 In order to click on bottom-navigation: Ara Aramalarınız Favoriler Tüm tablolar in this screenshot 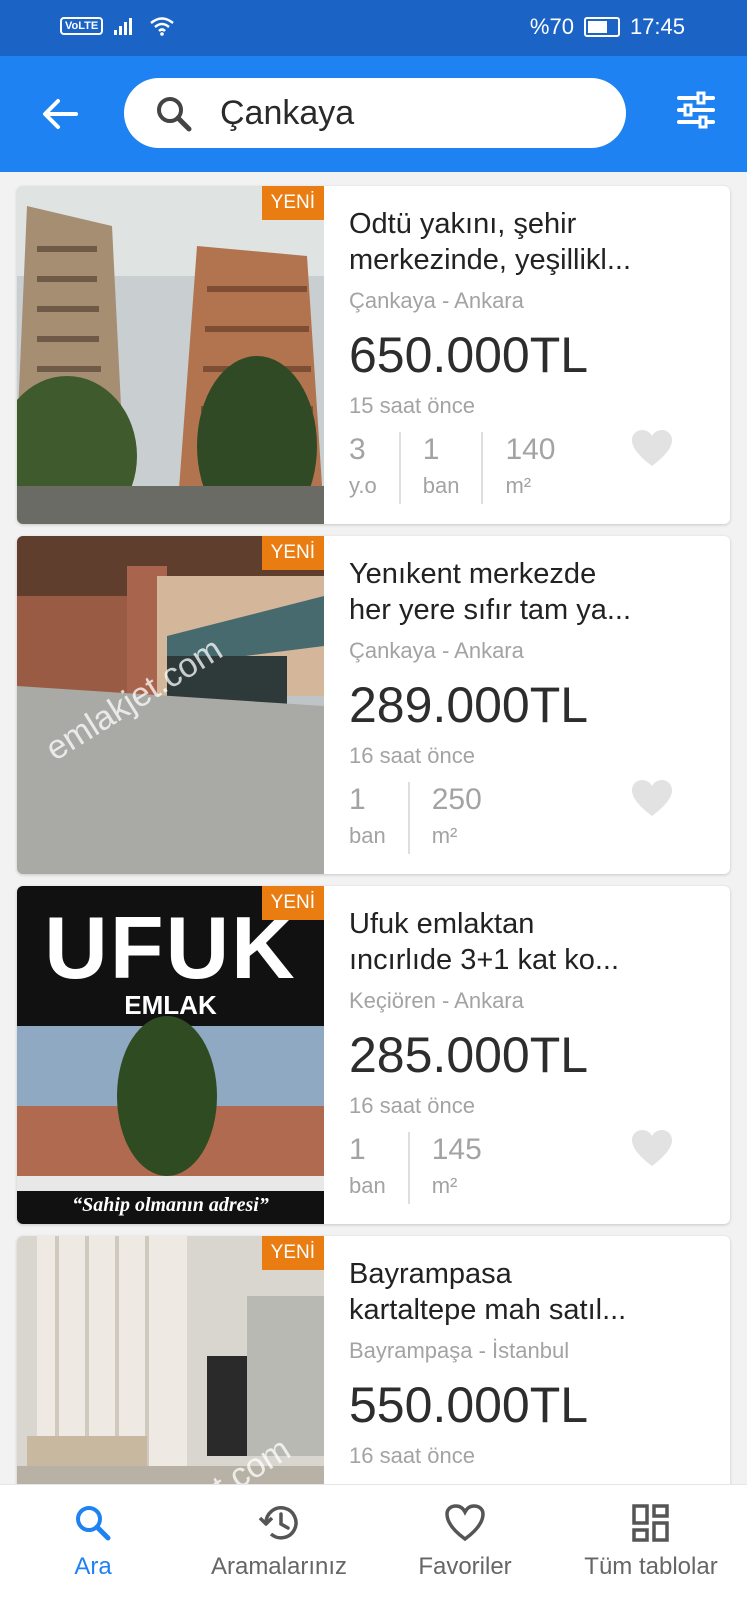, I will do `click(373, 1542)`.